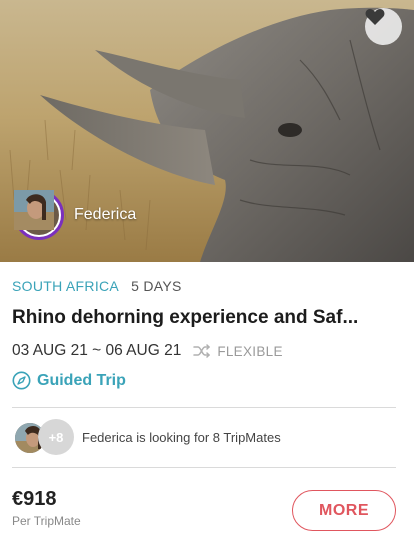 The image size is (414, 558). What do you see at coordinates (34, 499) in the screenshot?
I see `trip-price: €918` at bounding box center [34, 499].